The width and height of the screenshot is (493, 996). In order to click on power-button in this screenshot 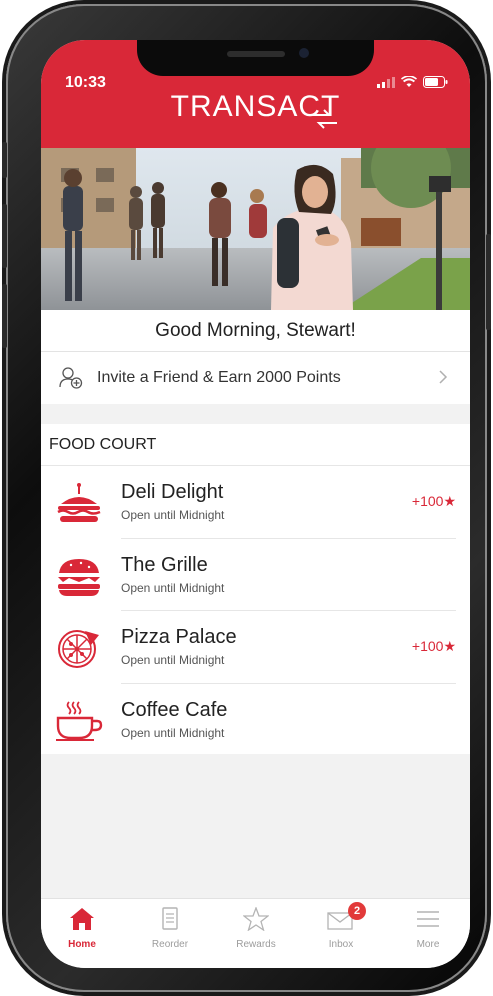, I will do `click(488, 282)`.